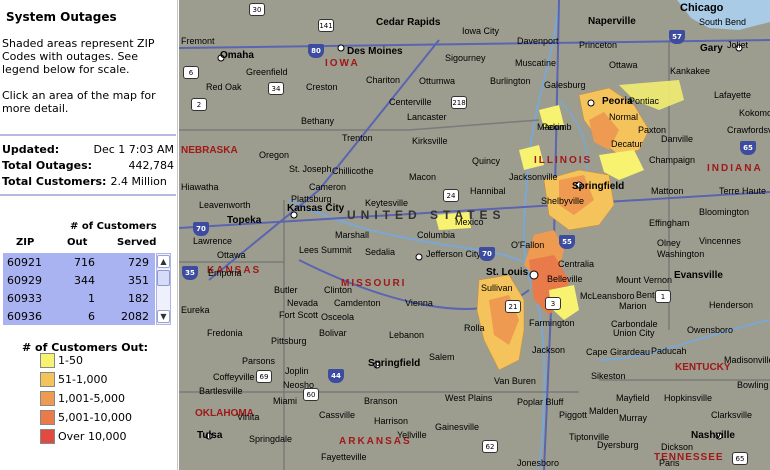 The width and height of the screenshot is (770, 470). I want to click on city-label-keytesville: Keytesville, so click(386, 203).